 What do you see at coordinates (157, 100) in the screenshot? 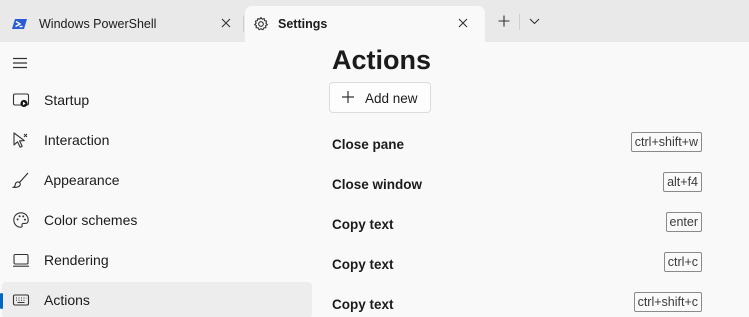
I see `nav-item-startup: Startup` at bounding box center [157, 100].